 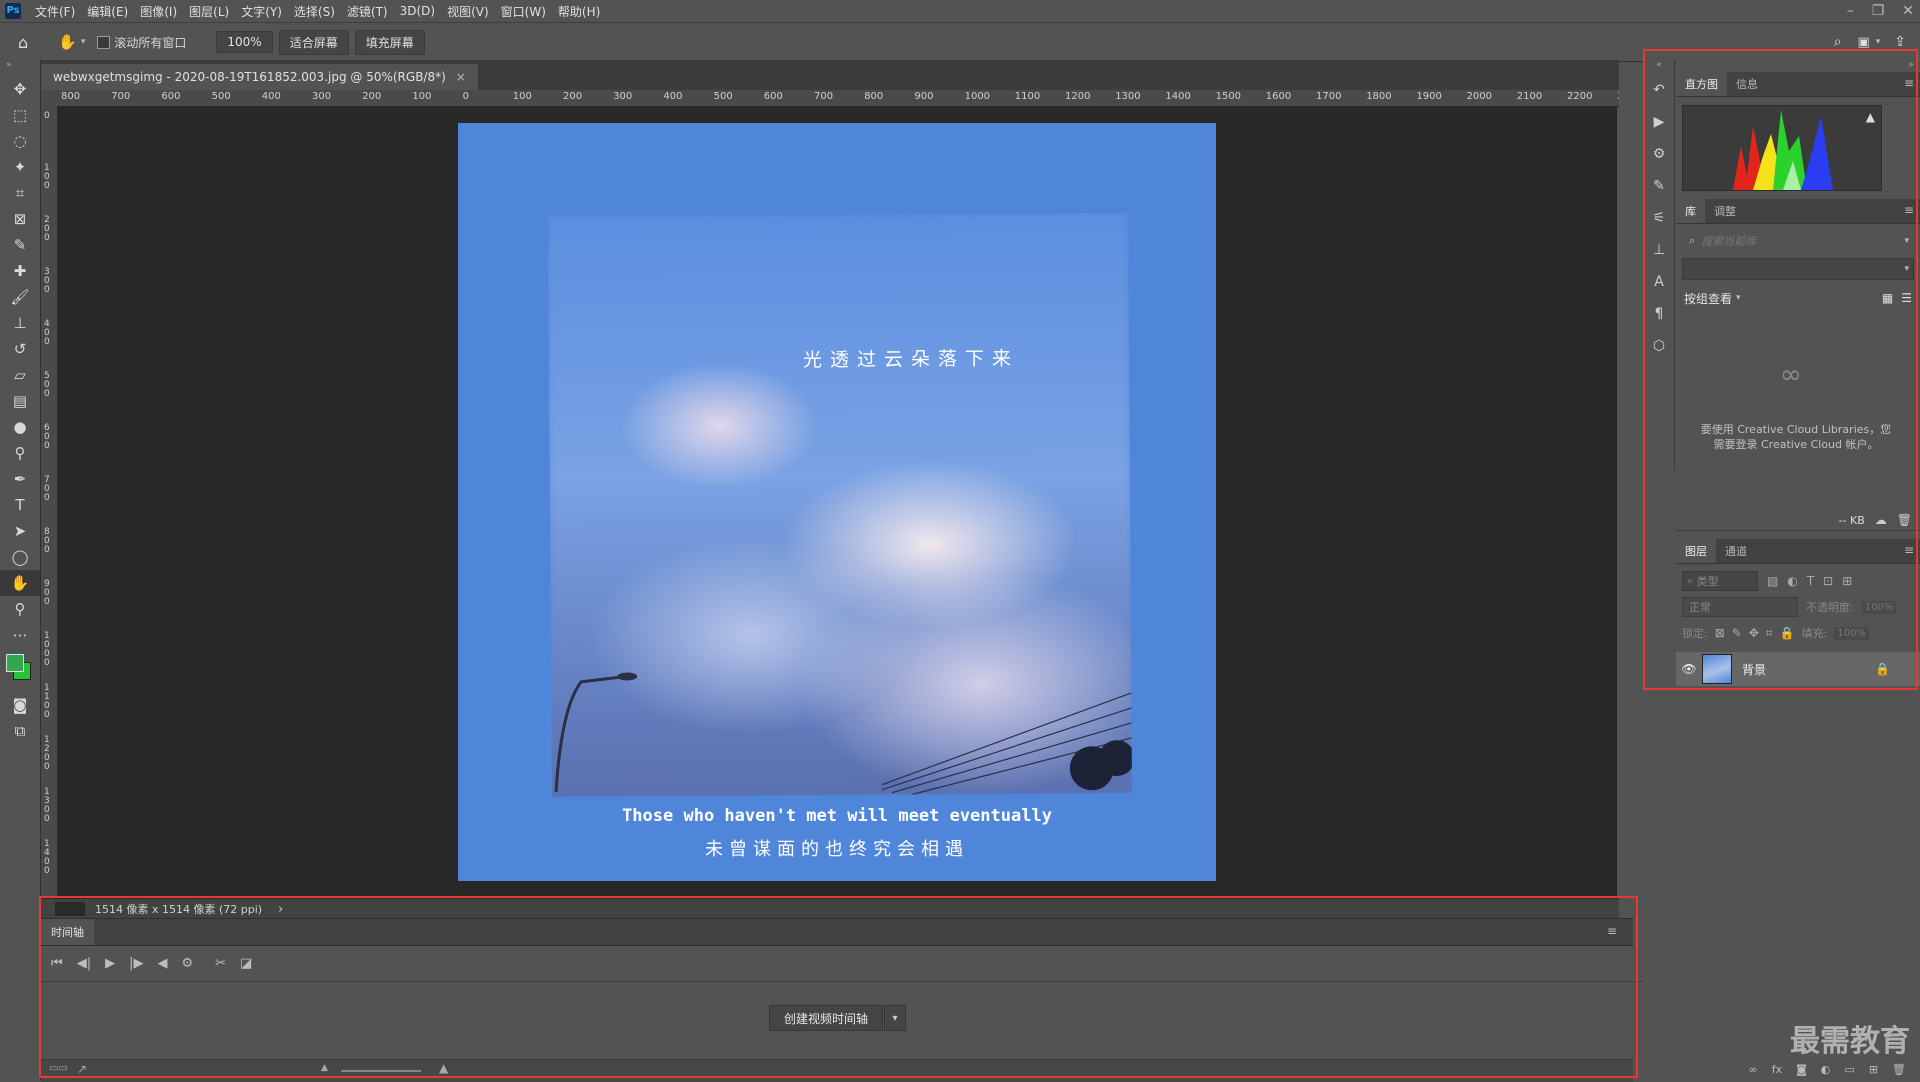 I want to click on hand-tool-icon: ✋, so click(x=20, y=583).